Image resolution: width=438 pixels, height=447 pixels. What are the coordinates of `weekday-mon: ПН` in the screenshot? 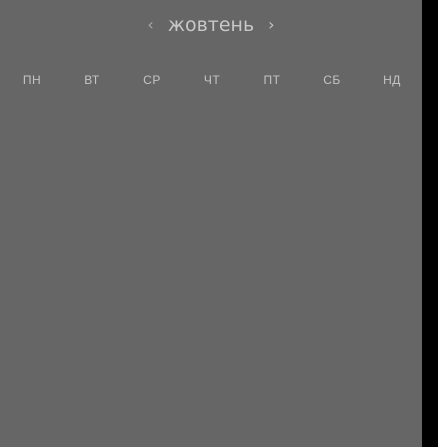 It's located at (32, 80).